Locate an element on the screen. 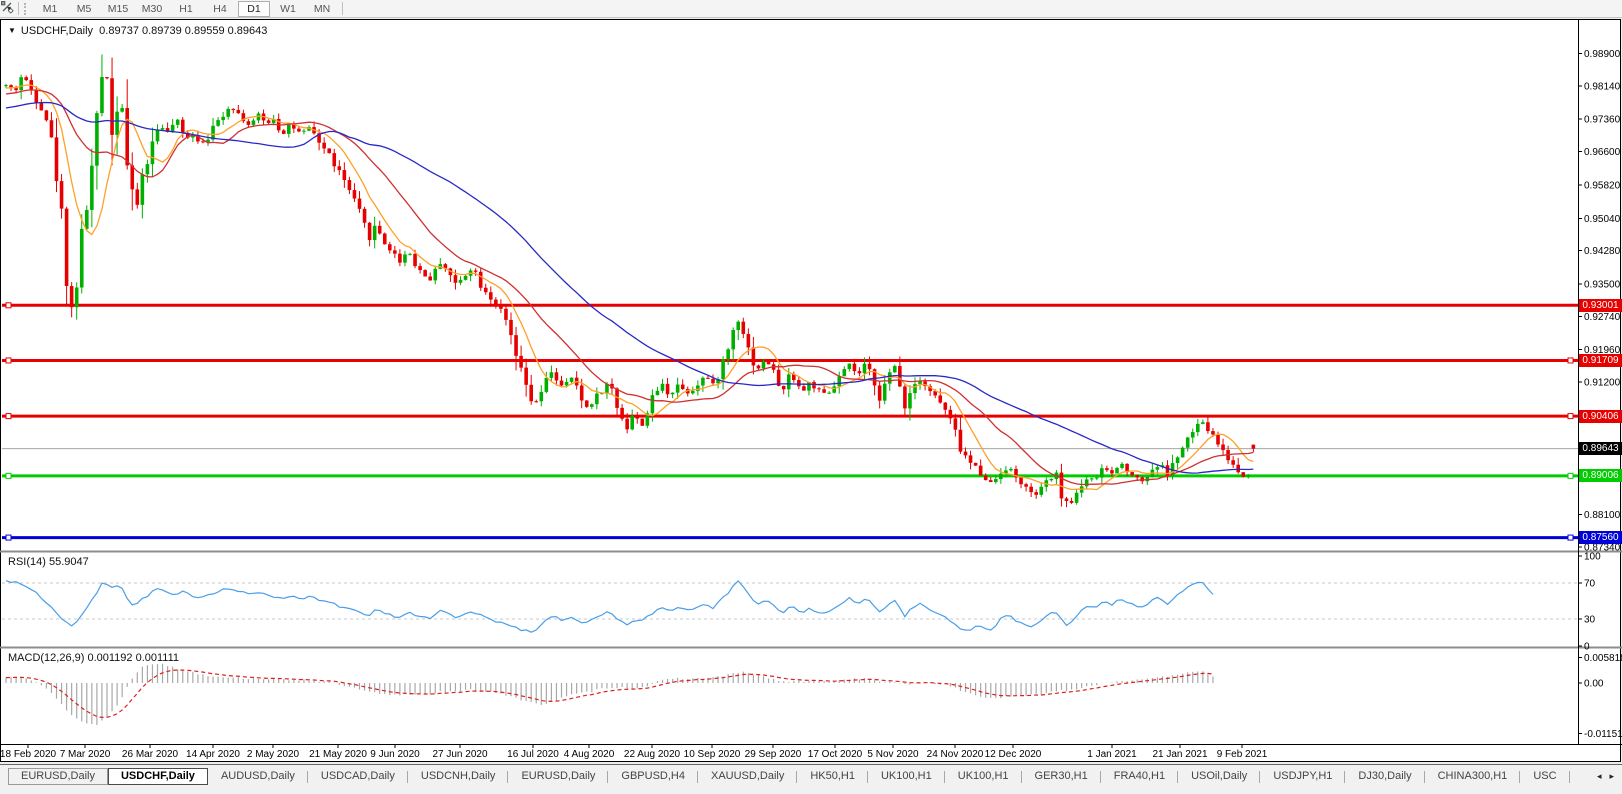 This screenshot has width=1622, height=794. timeframe-button-m1: M1 is located at coordinates (50, 9).